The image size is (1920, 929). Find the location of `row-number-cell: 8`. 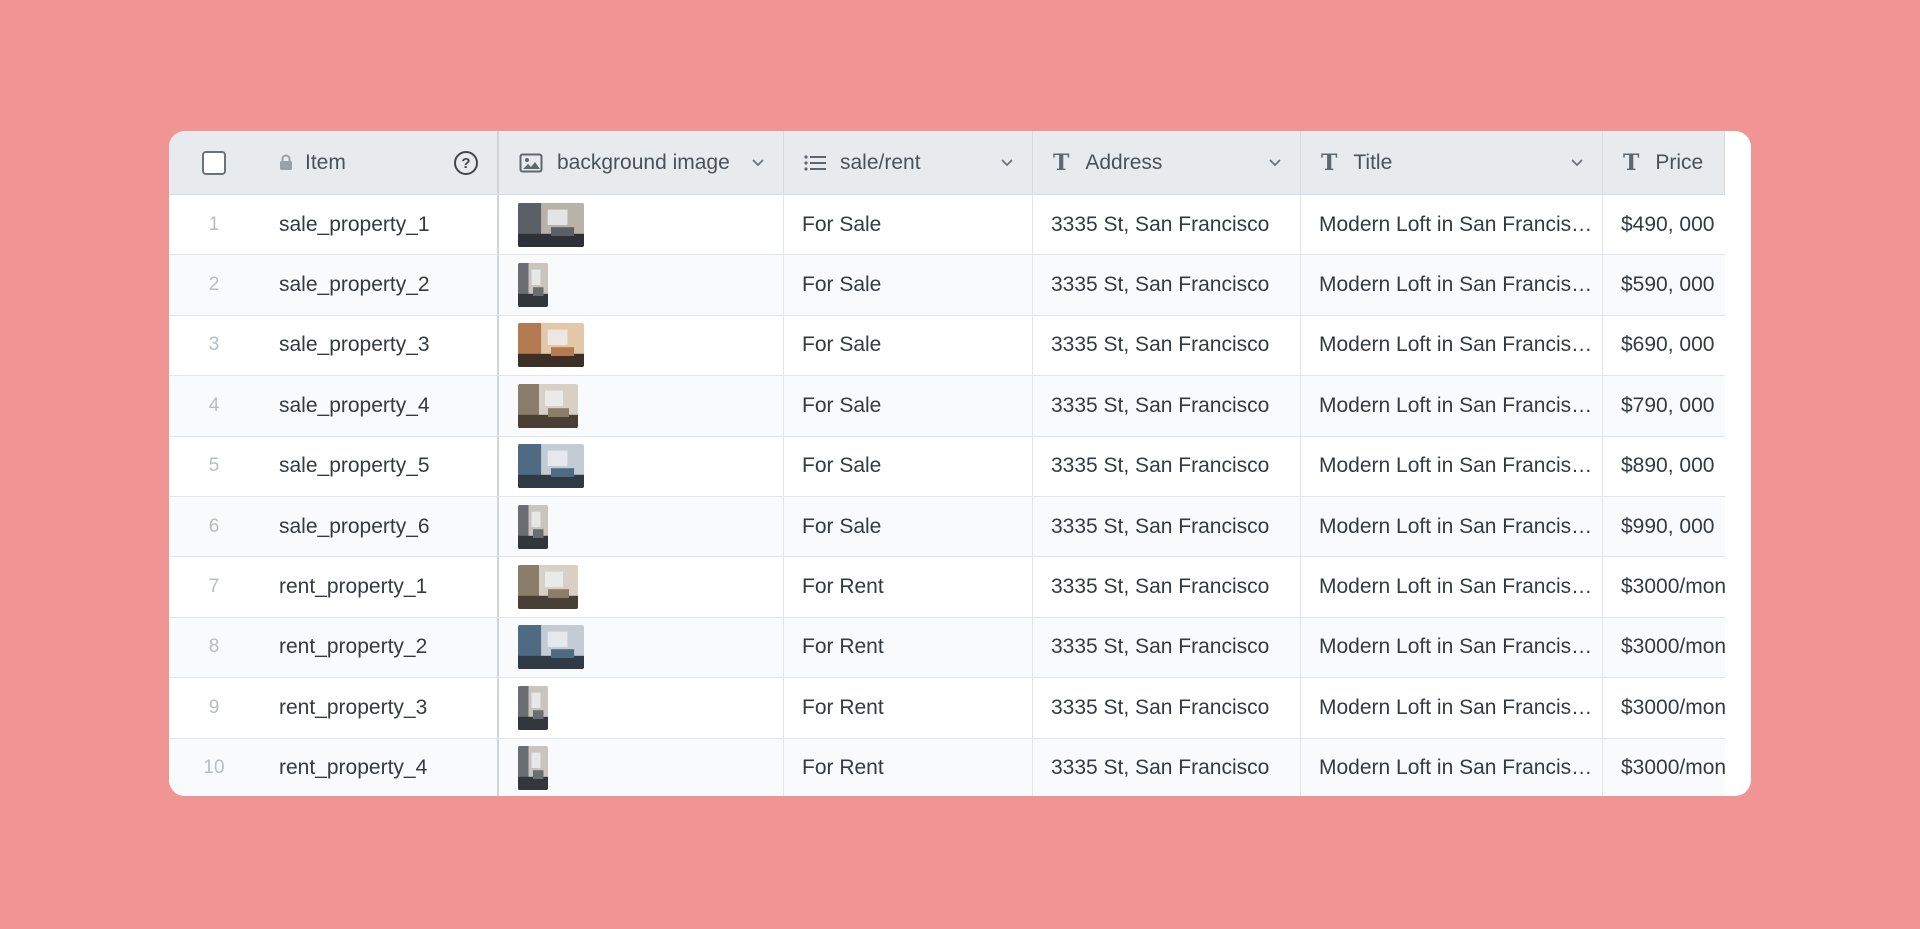

row-number-cell: 8 is located at coordinates (214, 647).